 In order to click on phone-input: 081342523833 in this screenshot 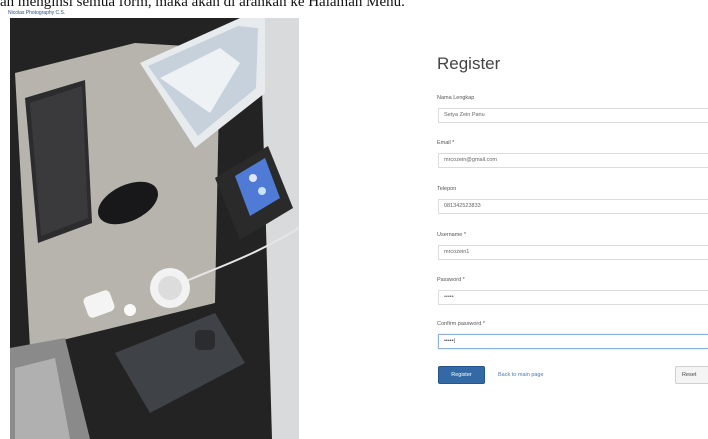, I will do `click(573, 206)`.